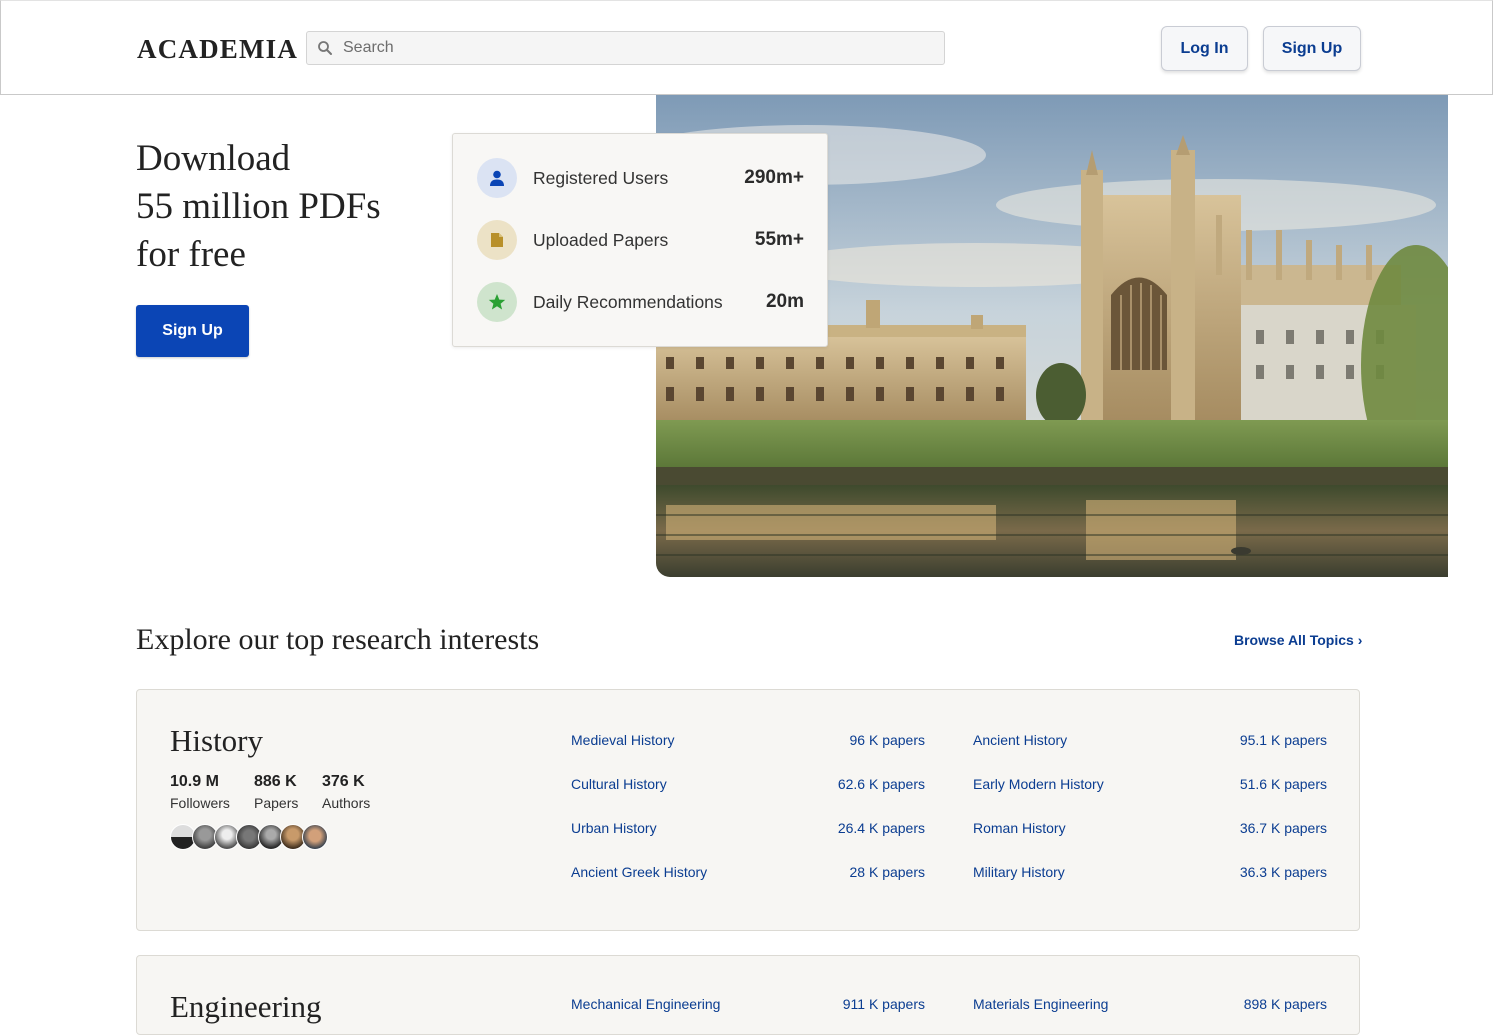 Image resolution: width=1493 pixels, height=1035 pixels. What do you see at coordinates (865, 784) in the screenshot?
I see `topic-paper-count: 62.6 K papers` at bounding box center [865, 784].